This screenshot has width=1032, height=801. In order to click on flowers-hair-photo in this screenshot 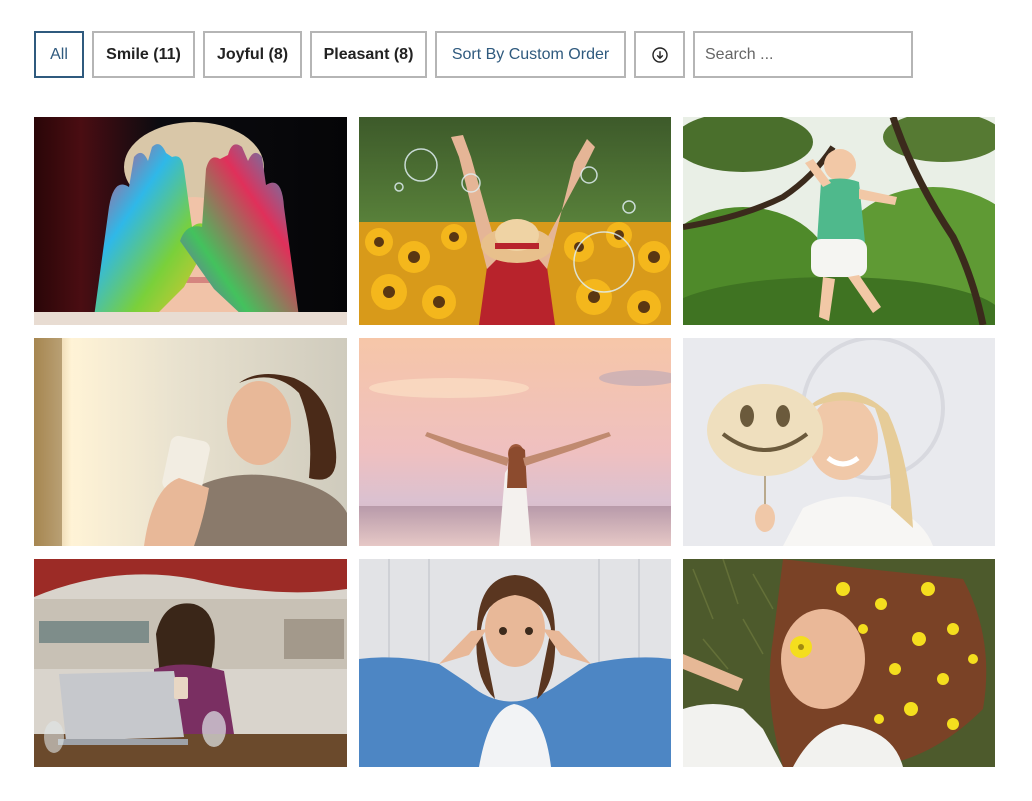, I will do `click(839, 663)`.